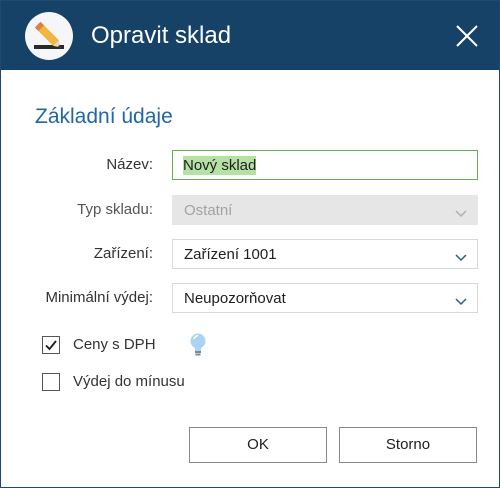 Image resolution: width=500 pixels, height=488 pixels. Describe the element at coordinates (51, 382) in the screenshot. I see `issue-below-zero-checkbox` at that location.